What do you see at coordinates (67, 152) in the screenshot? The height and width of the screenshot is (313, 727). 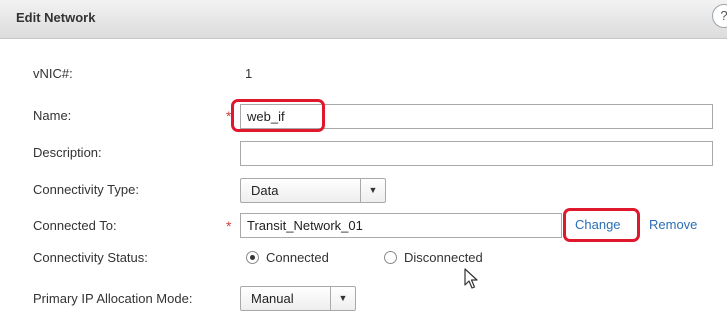 I see `description-label: Description:` at bounding box center [67, 152].